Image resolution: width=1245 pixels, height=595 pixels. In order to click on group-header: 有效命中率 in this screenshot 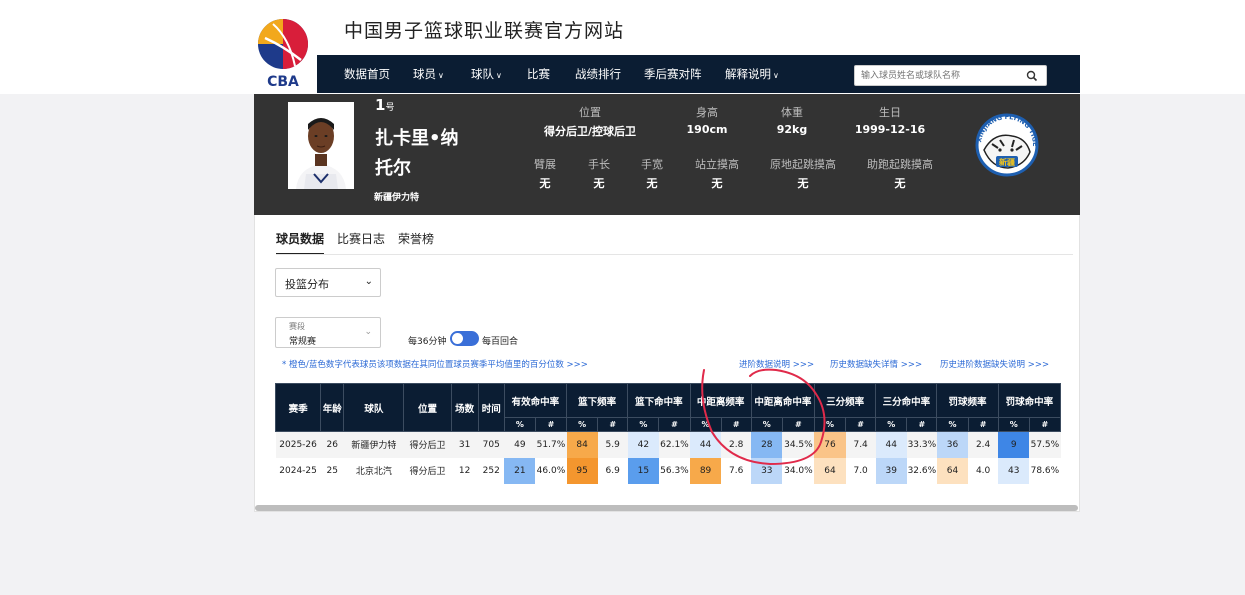, I will do `click(535, 400)`.